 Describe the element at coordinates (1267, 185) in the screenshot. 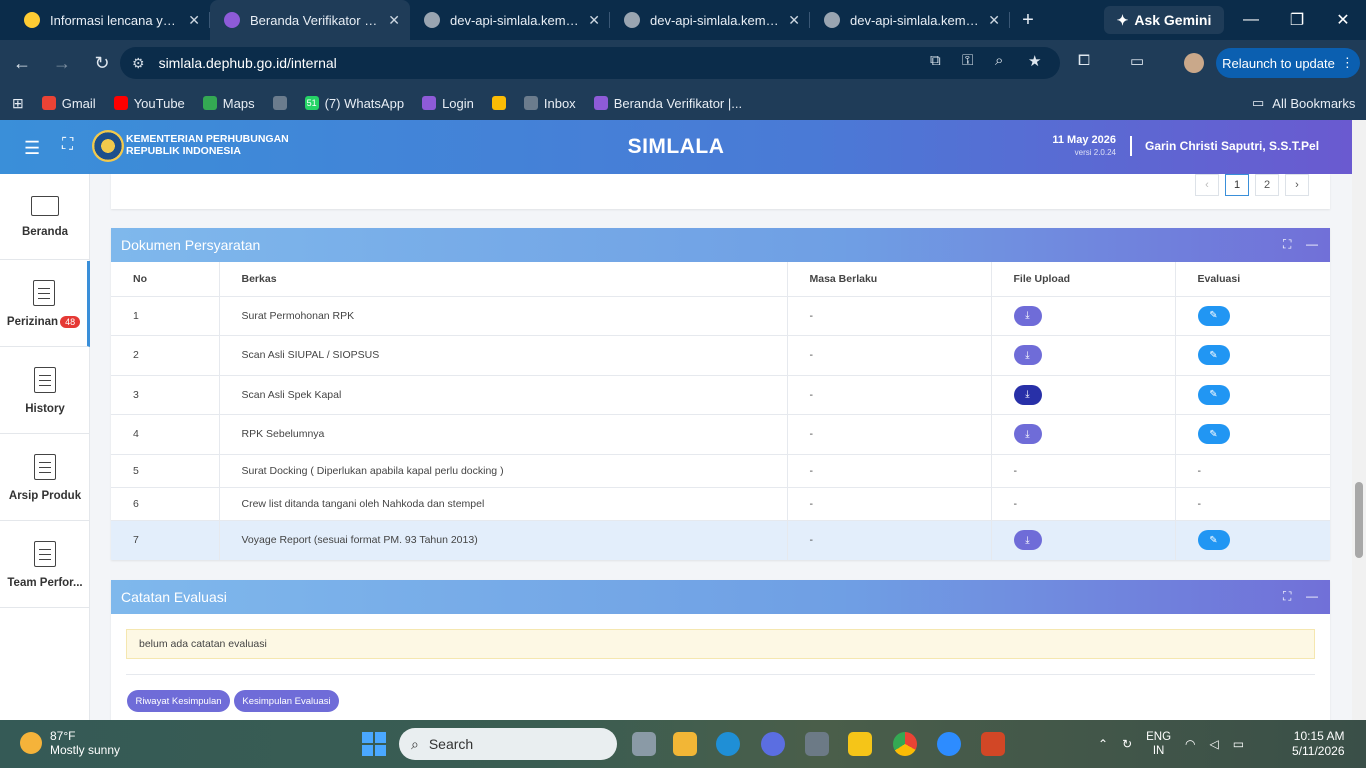

I see `pagination-page-2: 2` at that location.